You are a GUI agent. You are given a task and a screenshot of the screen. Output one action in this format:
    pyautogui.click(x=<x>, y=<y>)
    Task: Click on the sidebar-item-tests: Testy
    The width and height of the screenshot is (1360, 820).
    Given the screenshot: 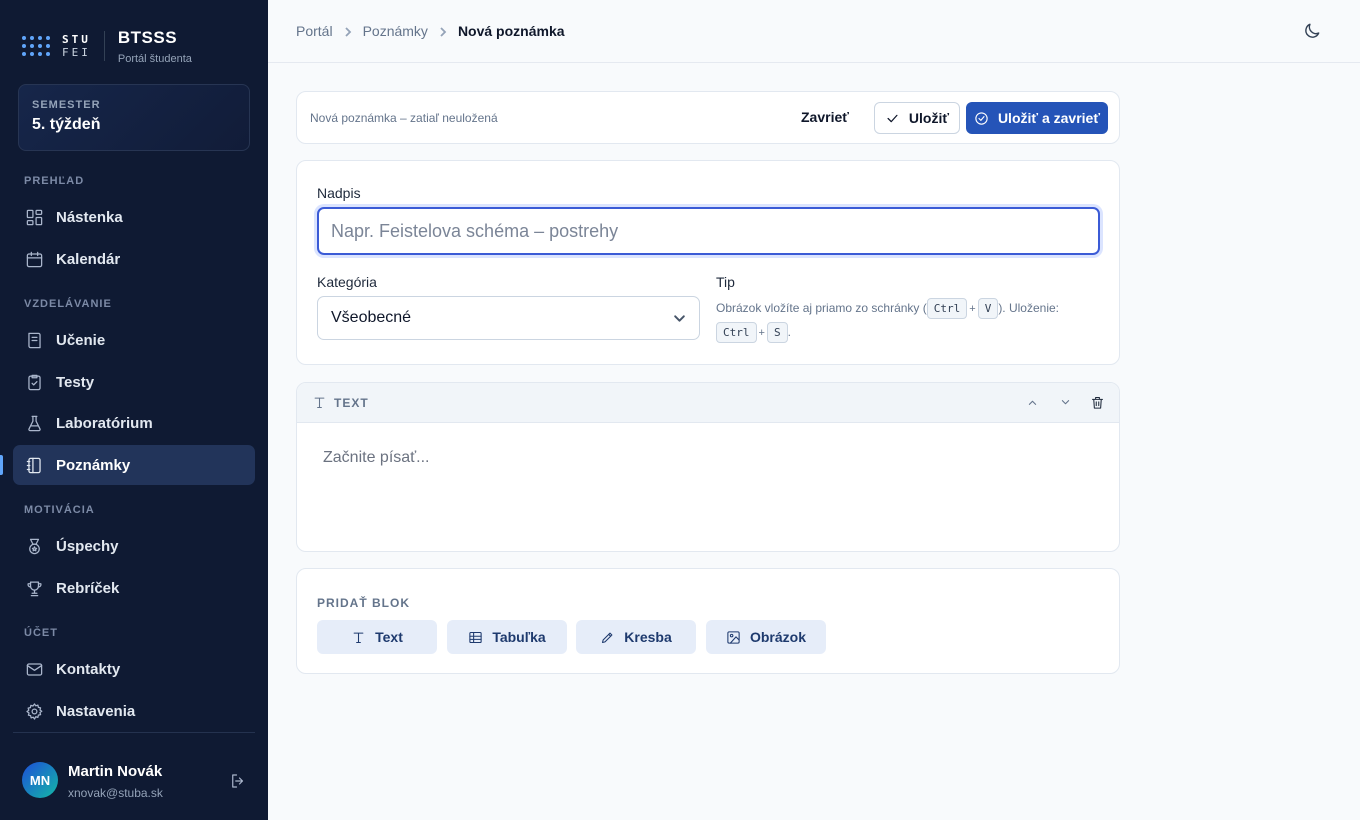 What is the action you would take?
    pyautogui.click(x=134, y=382)
    